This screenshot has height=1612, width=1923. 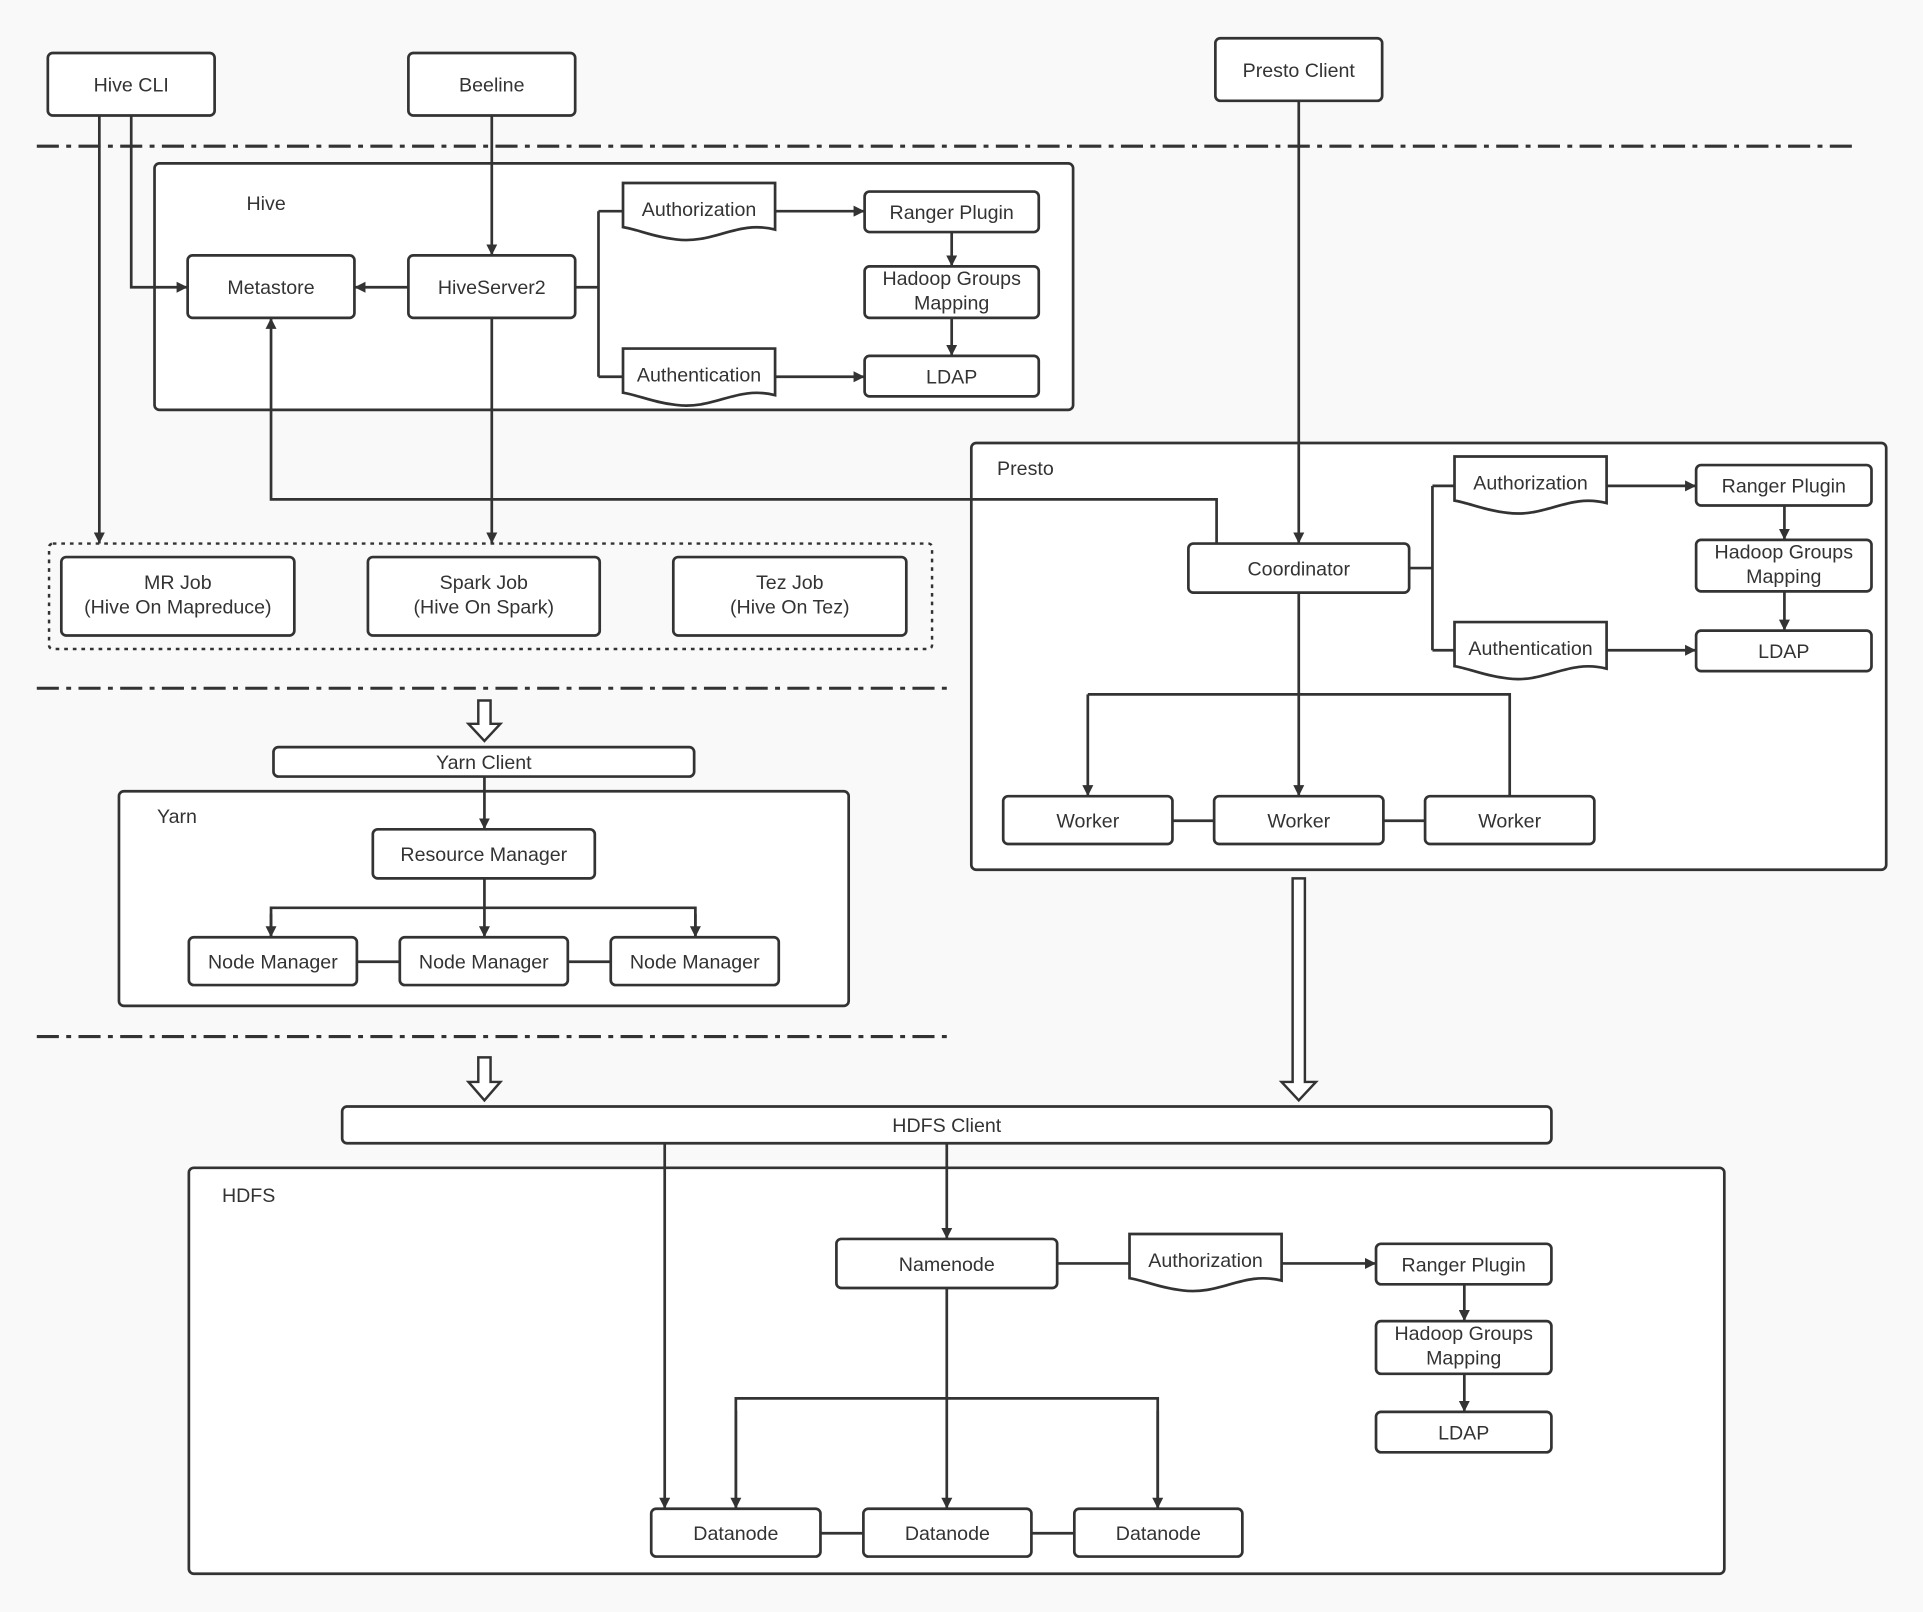 What do you see at coordinates (699, 376) in the screenshot?
I see `hive-authentication-doc-label: Authentication` at bounding box center [699, 376].